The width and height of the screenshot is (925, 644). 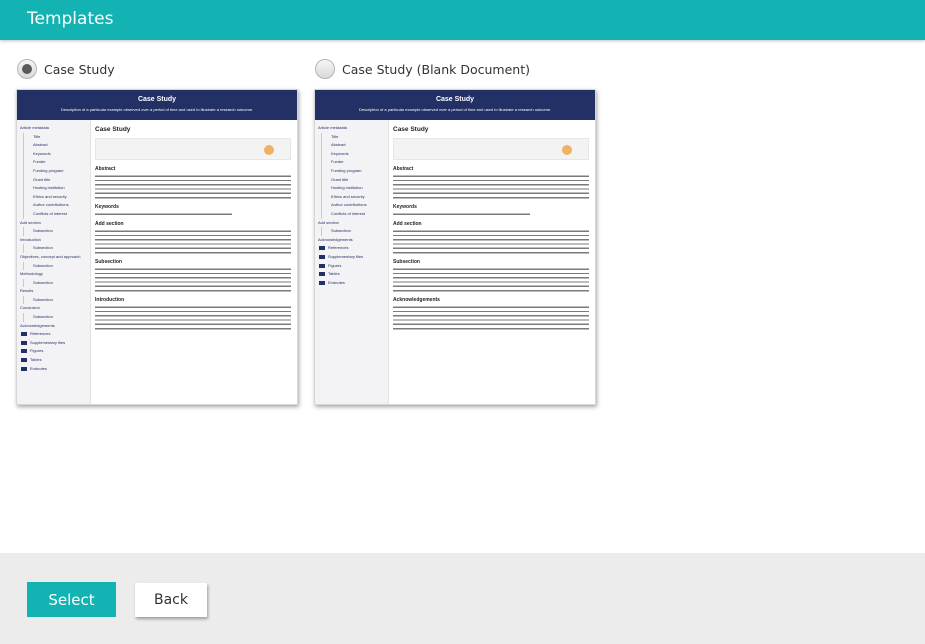 What do you see at coordinates (30, 308) in the screenshot?
I see `preview-sidebar-item: Conclusion` at bounding box center [30, 308].